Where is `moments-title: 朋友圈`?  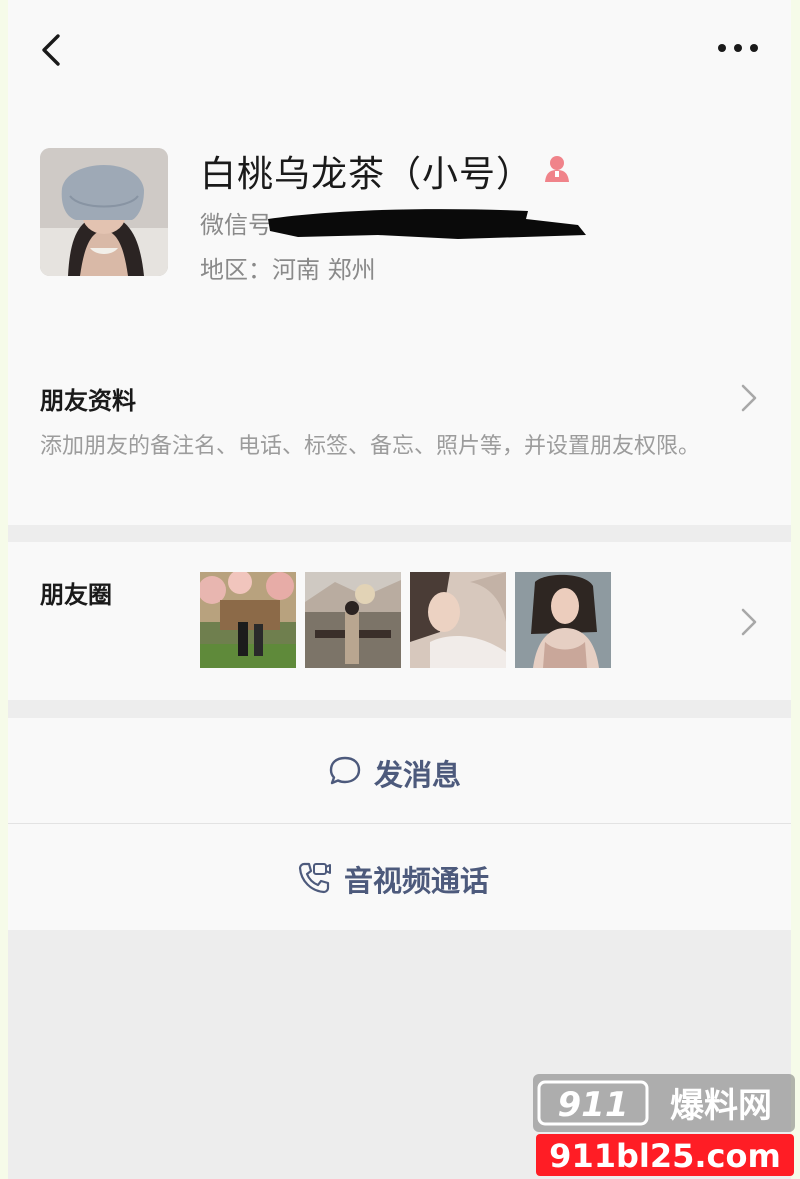
moments-title: 朋友圈 is located at coordinates (76, 595).